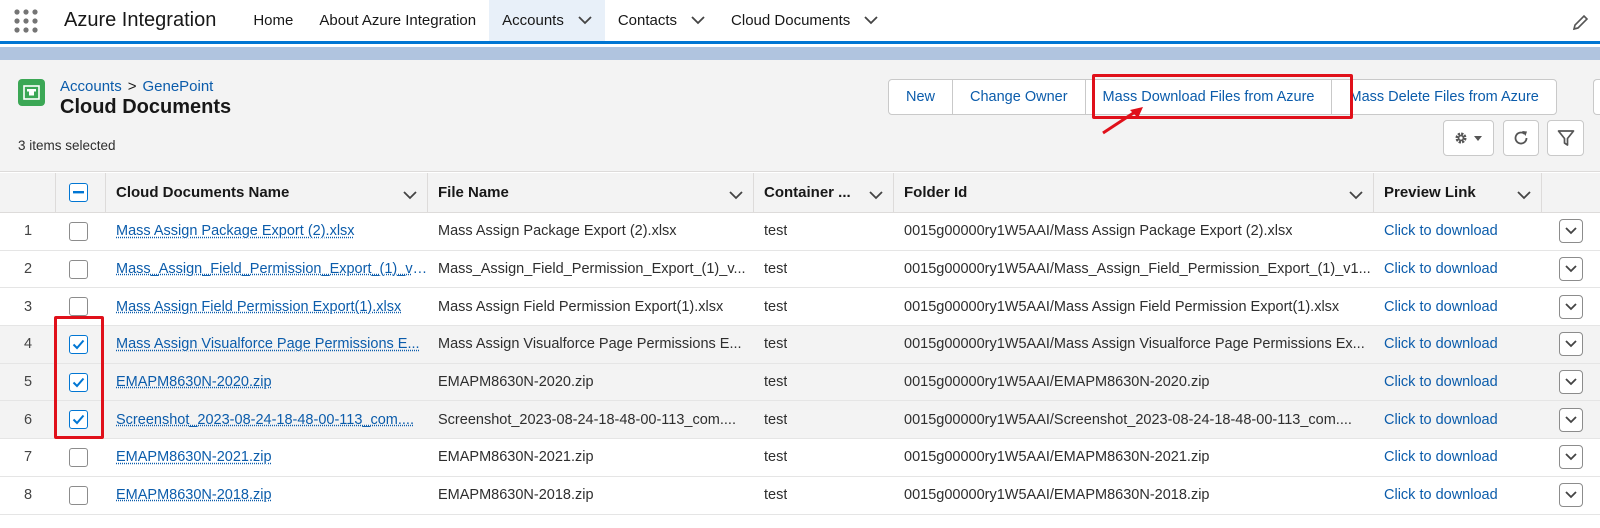  What do you see at coordinates (591, 192) in the screenshot?
I see `column-header-file-name: File Name` at bounding box center [591, 192].